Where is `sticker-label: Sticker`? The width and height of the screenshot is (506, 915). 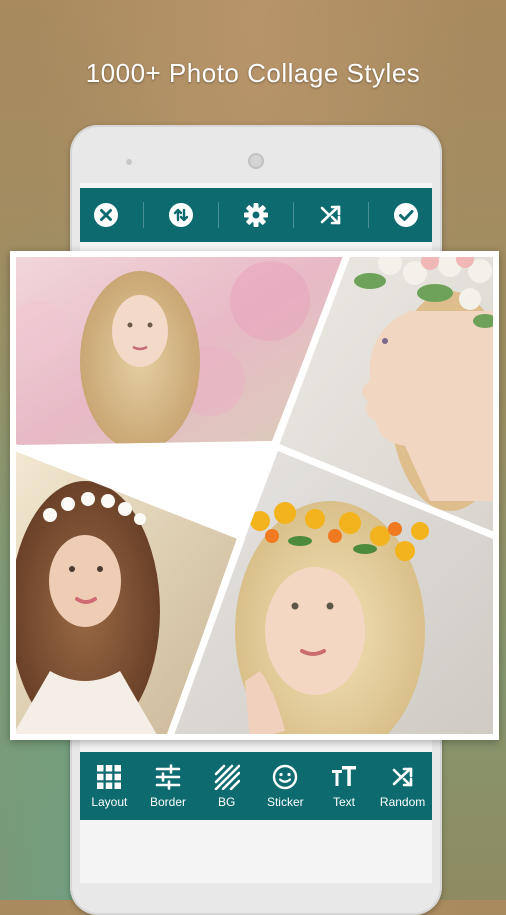 sticker-label: Sticker is located at coordinates (285, 802).